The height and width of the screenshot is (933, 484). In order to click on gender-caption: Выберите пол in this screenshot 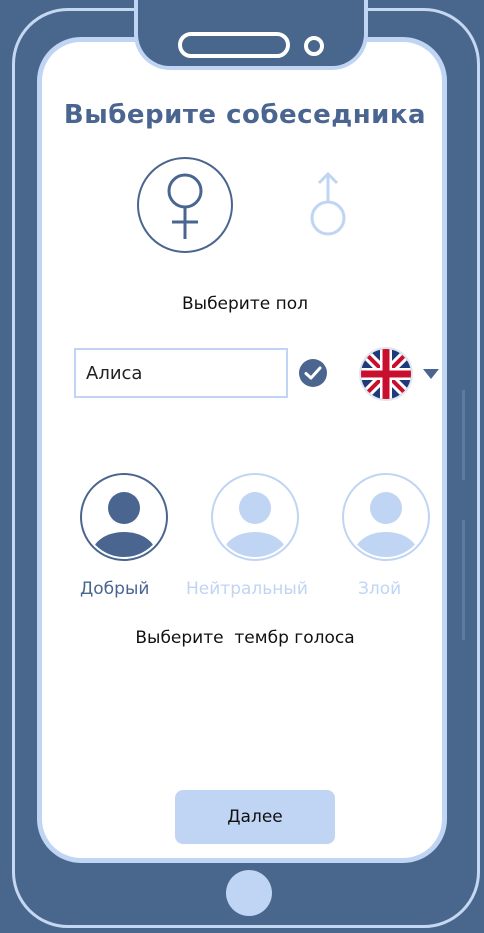, I will do `click(244, 304)`.